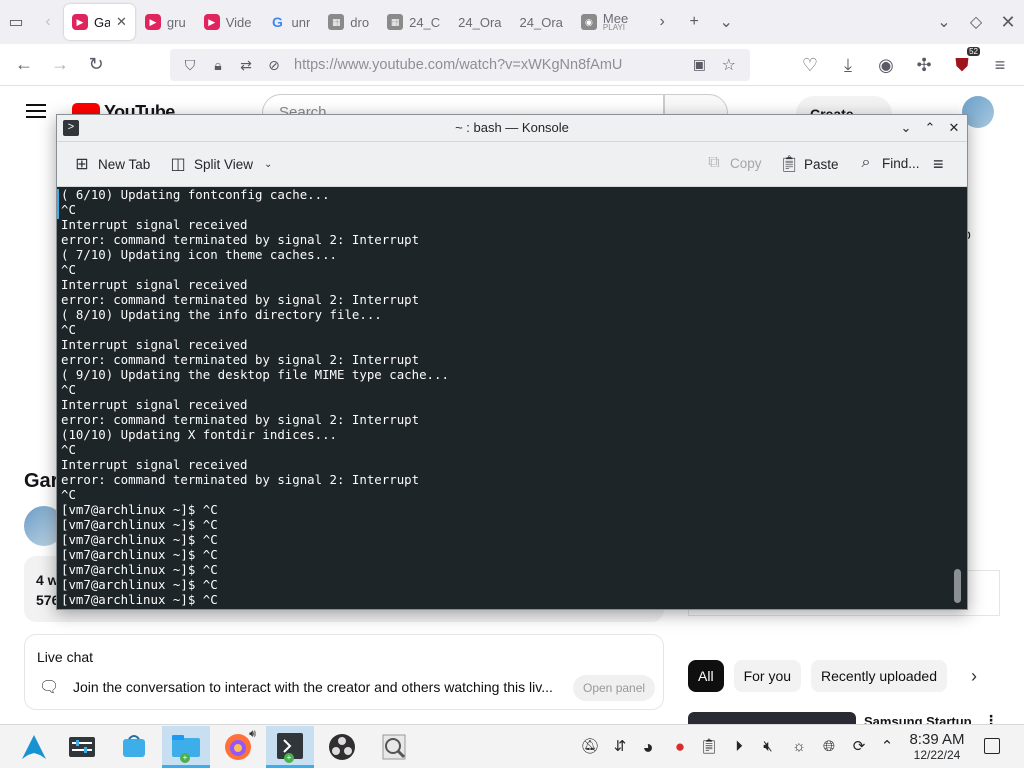  I want to click on lock-icon: 🔒︎, so click(218, 65).